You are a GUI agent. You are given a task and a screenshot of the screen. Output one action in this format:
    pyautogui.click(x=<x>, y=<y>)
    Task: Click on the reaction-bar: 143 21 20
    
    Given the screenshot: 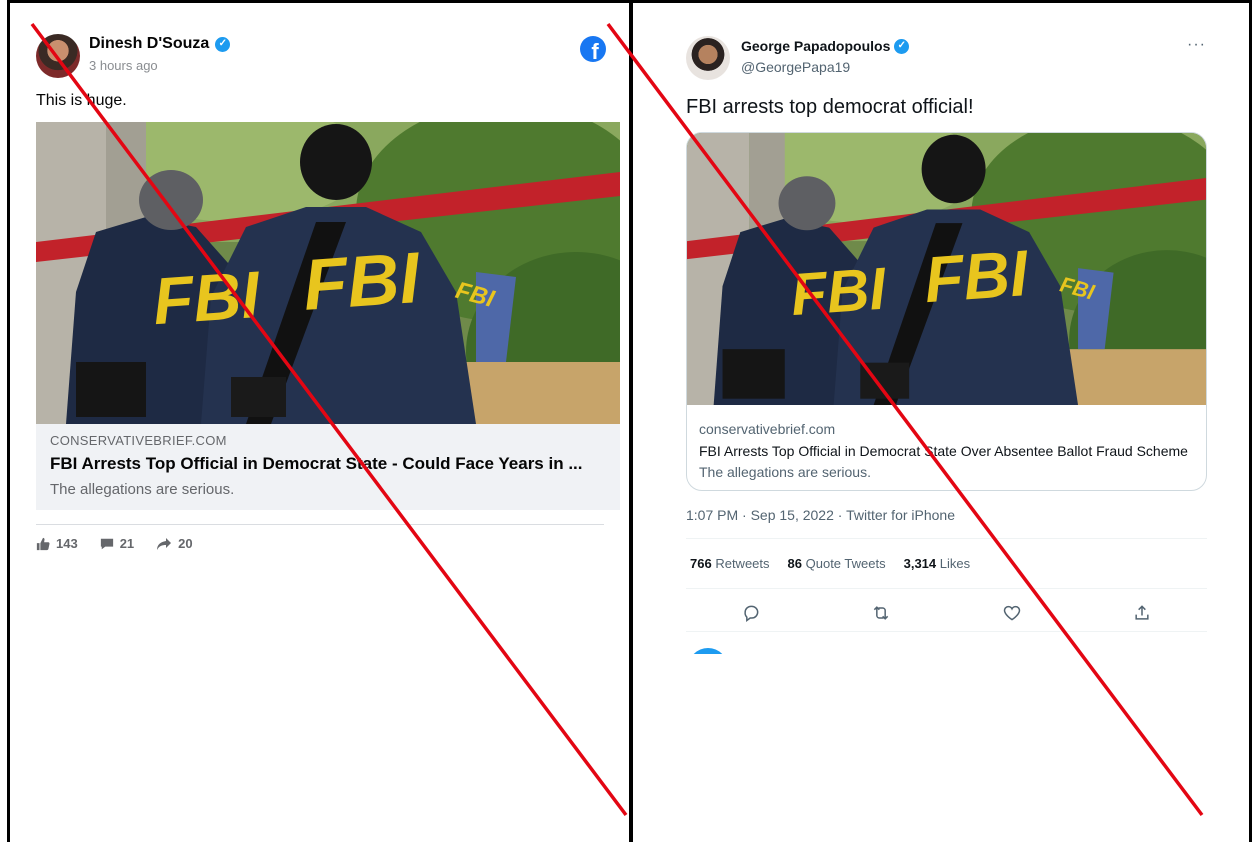 What is the action you would take?
    pyautogui.click(x=114, y=543)
    